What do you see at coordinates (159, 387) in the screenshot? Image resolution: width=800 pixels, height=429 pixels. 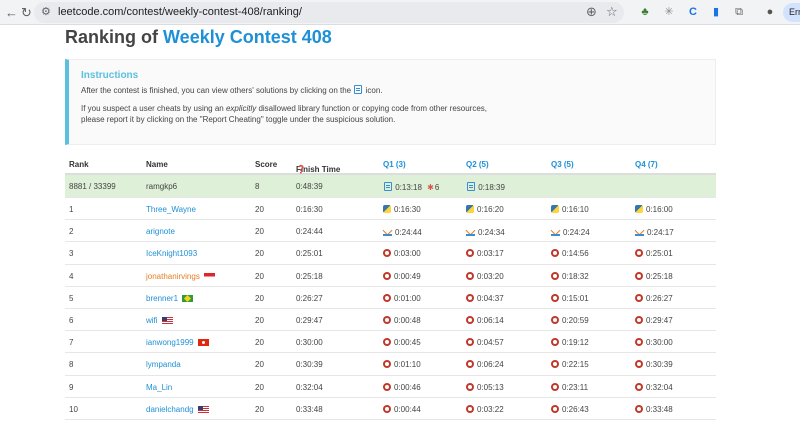 I see `user-profile-link: Ma_Lin` at bounding box center [159, 387].